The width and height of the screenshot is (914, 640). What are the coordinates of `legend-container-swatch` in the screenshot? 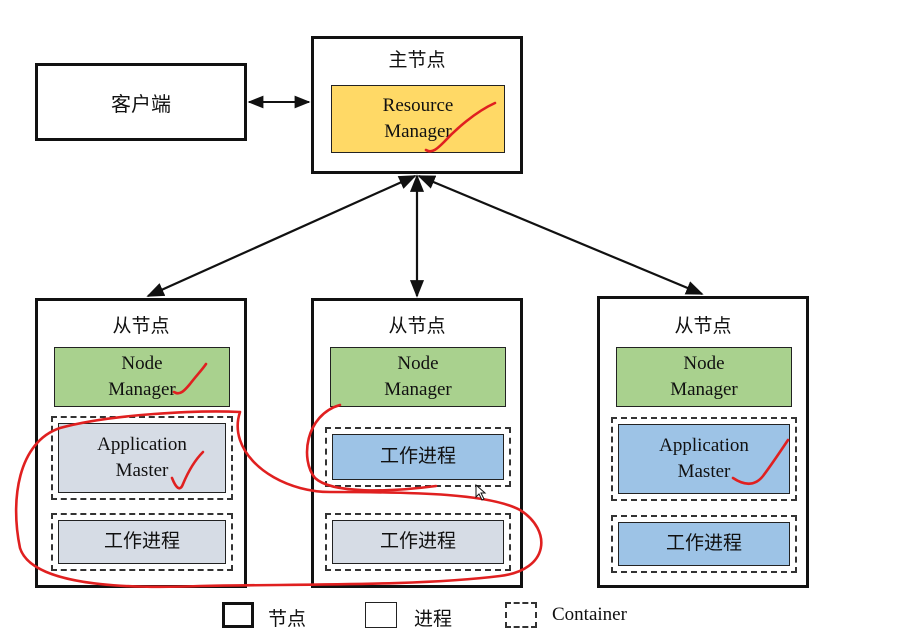 It's located at (521, 615).